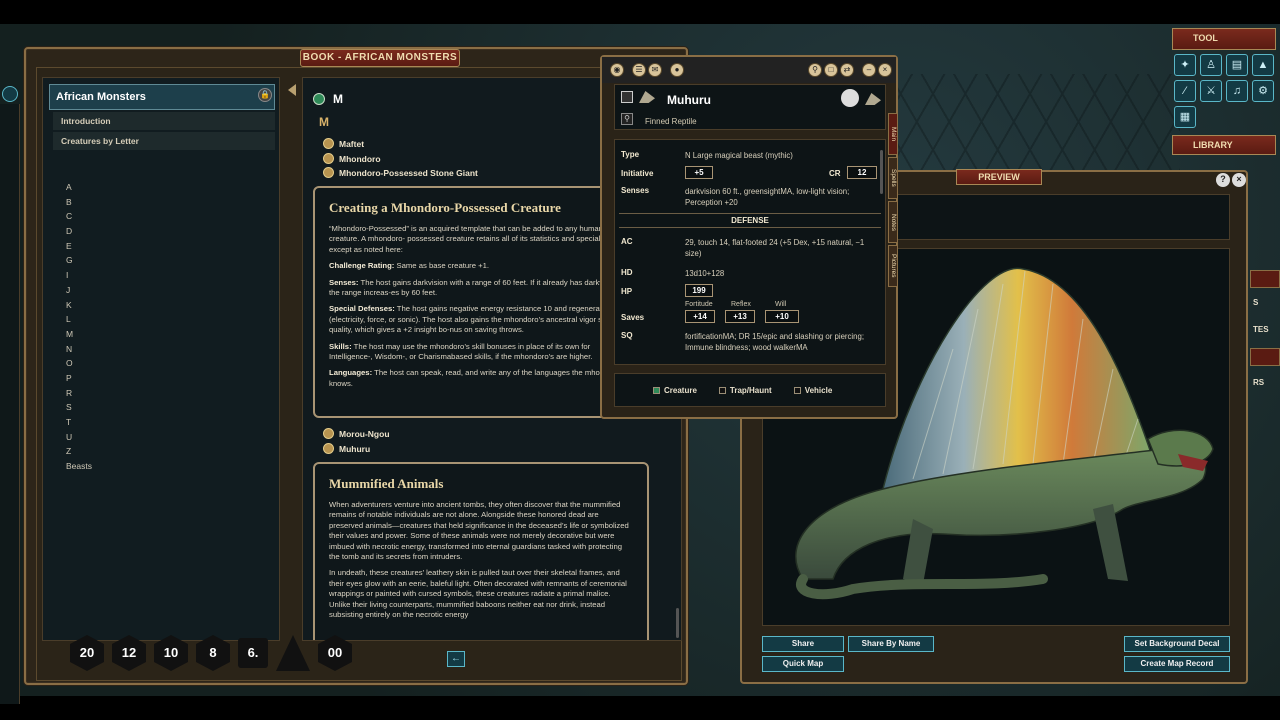 The image size is (1280, 720). I want to click on effects-icon: ⁄, so click(1185, 91).